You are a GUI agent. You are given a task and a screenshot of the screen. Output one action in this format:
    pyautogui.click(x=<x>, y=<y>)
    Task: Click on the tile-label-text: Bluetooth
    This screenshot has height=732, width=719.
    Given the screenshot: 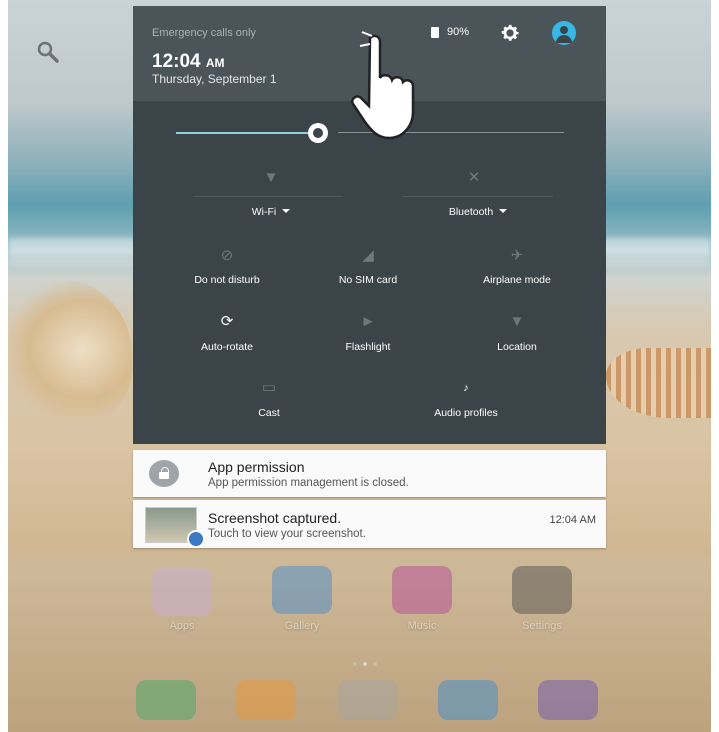 What is the action you would take?
    pyautogui.click(x=471, y=212)
    